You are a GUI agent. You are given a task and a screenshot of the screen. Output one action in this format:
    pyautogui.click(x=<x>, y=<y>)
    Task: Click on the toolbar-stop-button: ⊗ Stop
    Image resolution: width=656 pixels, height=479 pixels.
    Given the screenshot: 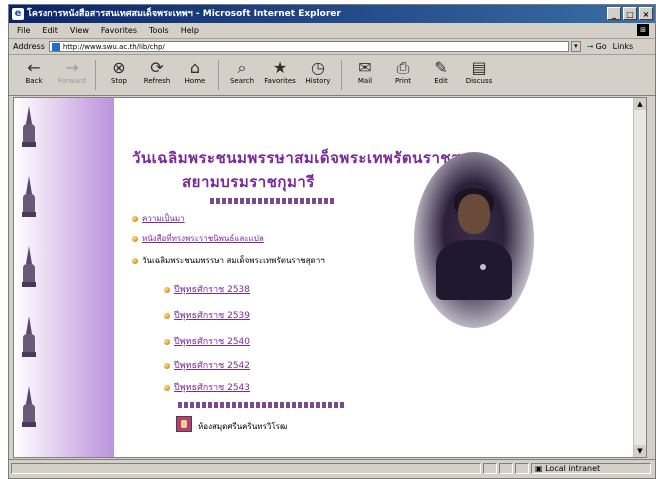 What is the action you would take?
    pyautogui.click(x=119, y=70)
    